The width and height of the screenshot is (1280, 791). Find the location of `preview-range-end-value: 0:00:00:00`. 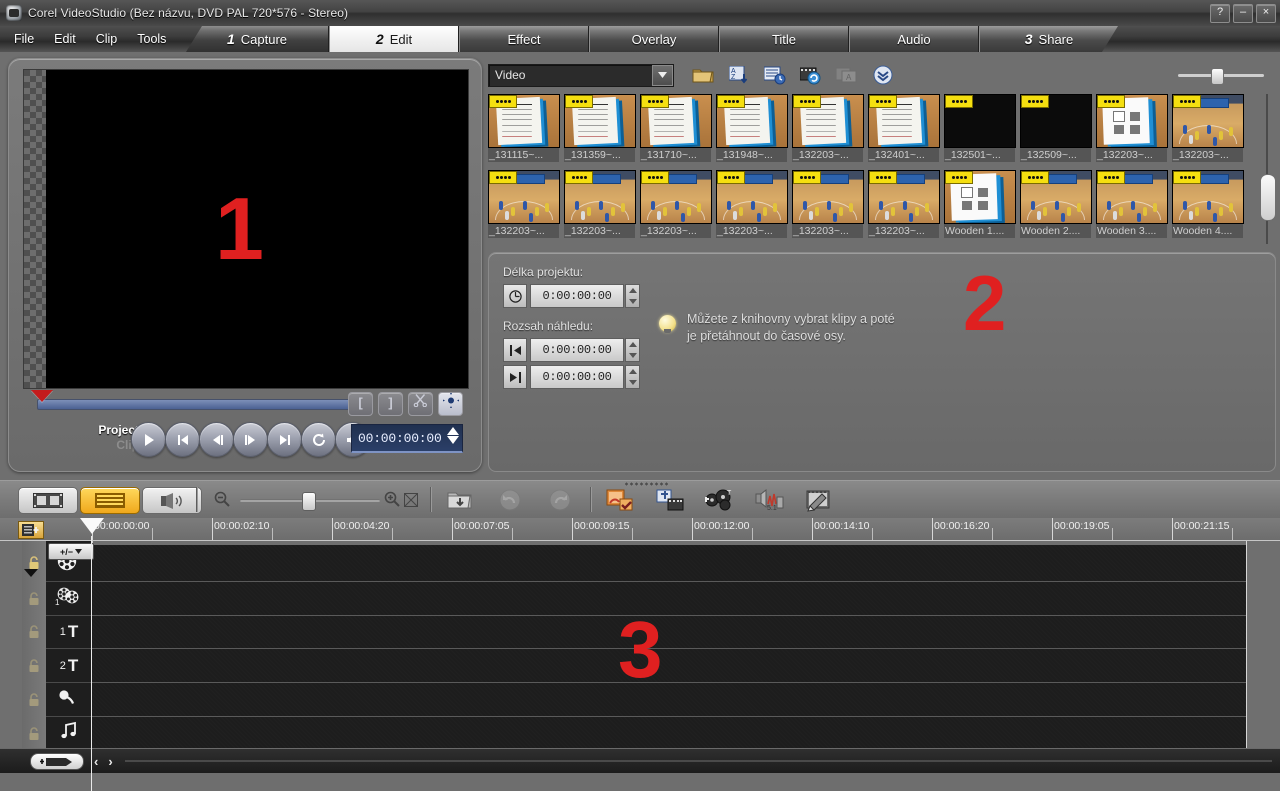

preview-range-end-value: 0:00:00:00 is located at coordinates (577, 377).